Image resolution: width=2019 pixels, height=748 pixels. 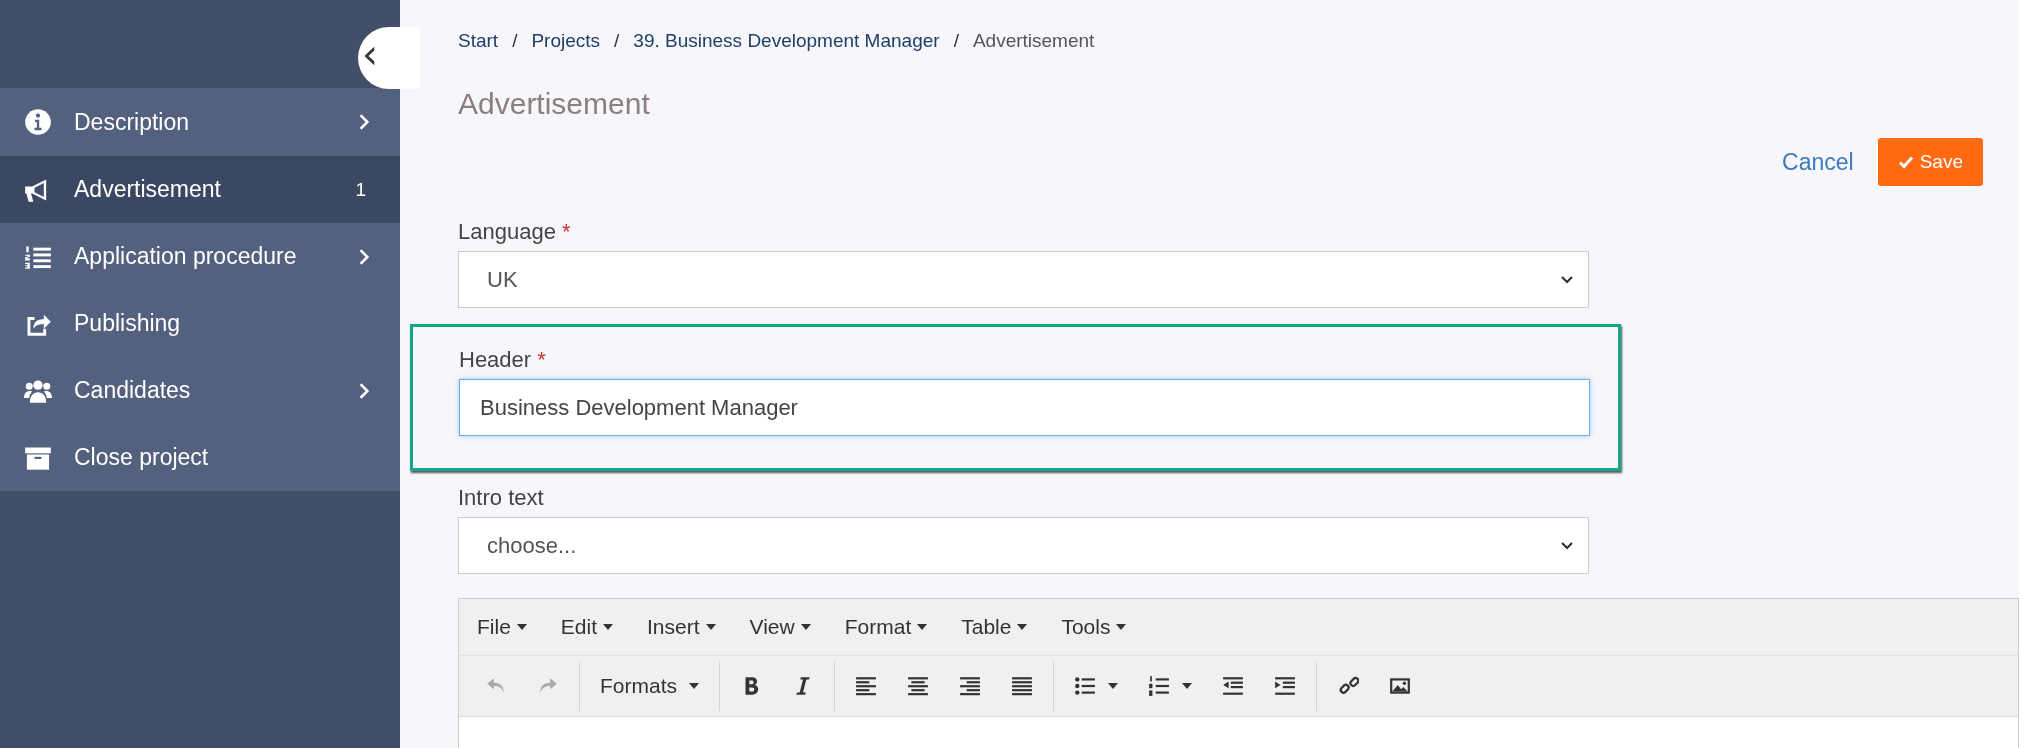 What do you see at coordinates (994, 627) in the screenshot?
I see `editor-menu: Table` at bounding box center [994, 627].